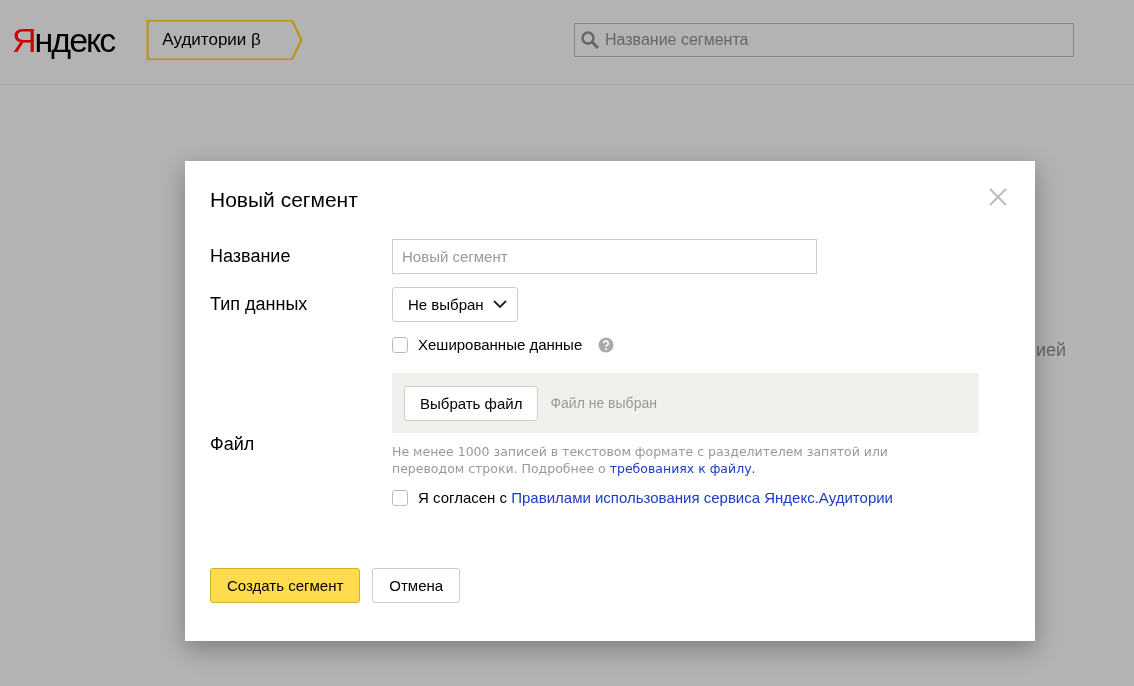 The height and width of the screenshot is (686, 1134). What do you see at coordinates (63, 40) in the screenshot?
I see `logo: Яндекс` at bounding box center [63, 40].